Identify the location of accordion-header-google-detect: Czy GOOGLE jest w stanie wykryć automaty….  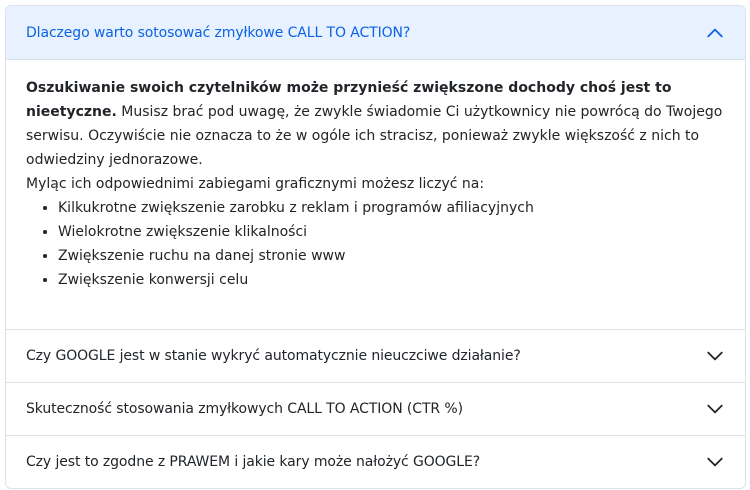
(375, 356).